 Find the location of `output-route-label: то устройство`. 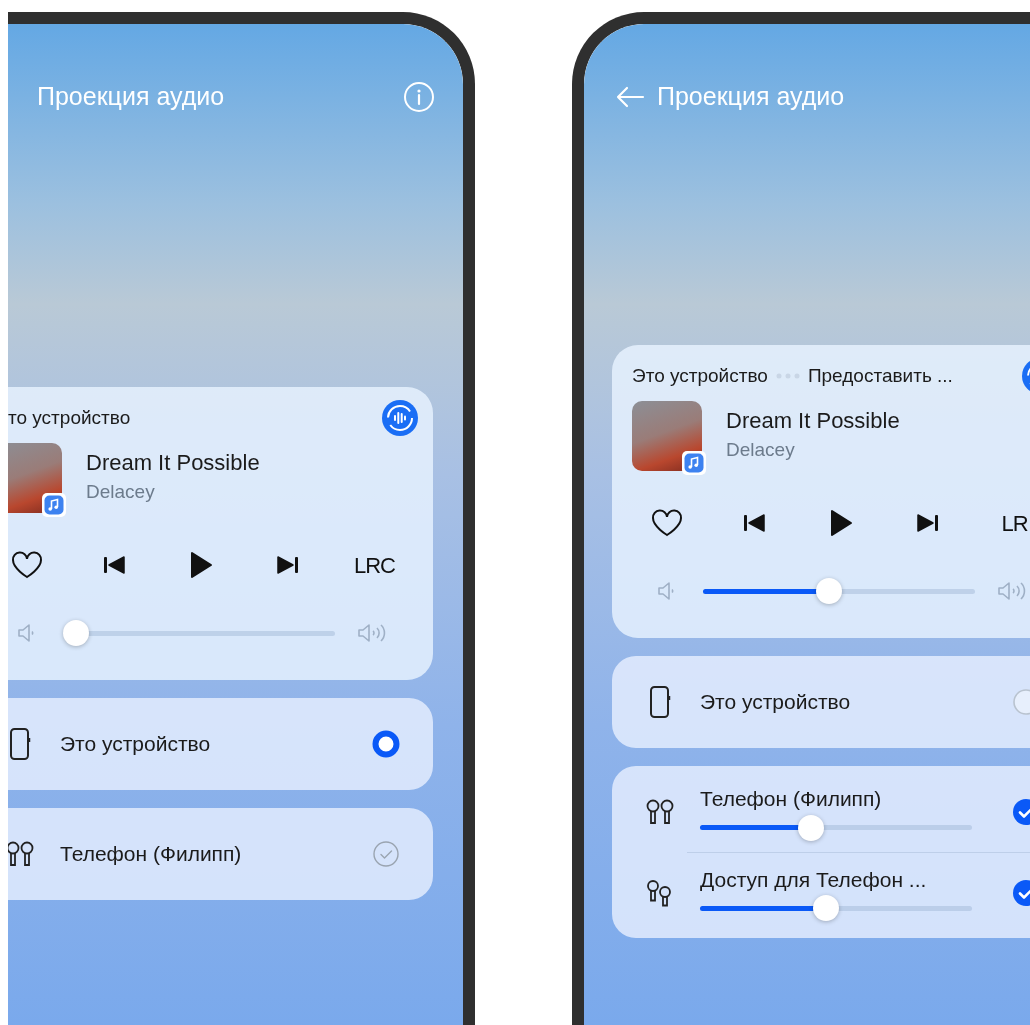

output-route-label: то устройство is located at coordinates (69, 417).